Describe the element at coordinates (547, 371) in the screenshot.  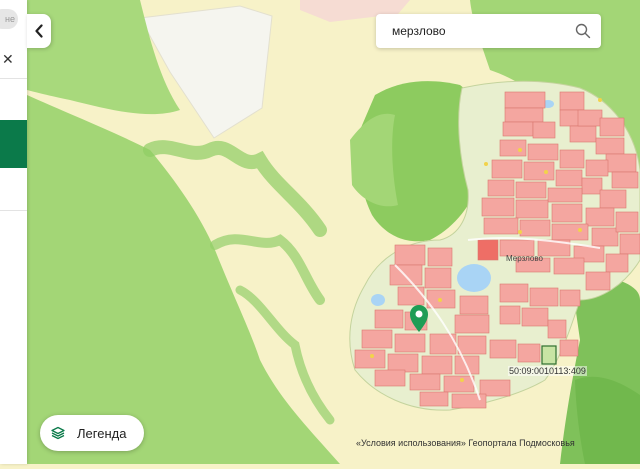
I see `cadastral-label: 50:09:0010113:409` at that location.